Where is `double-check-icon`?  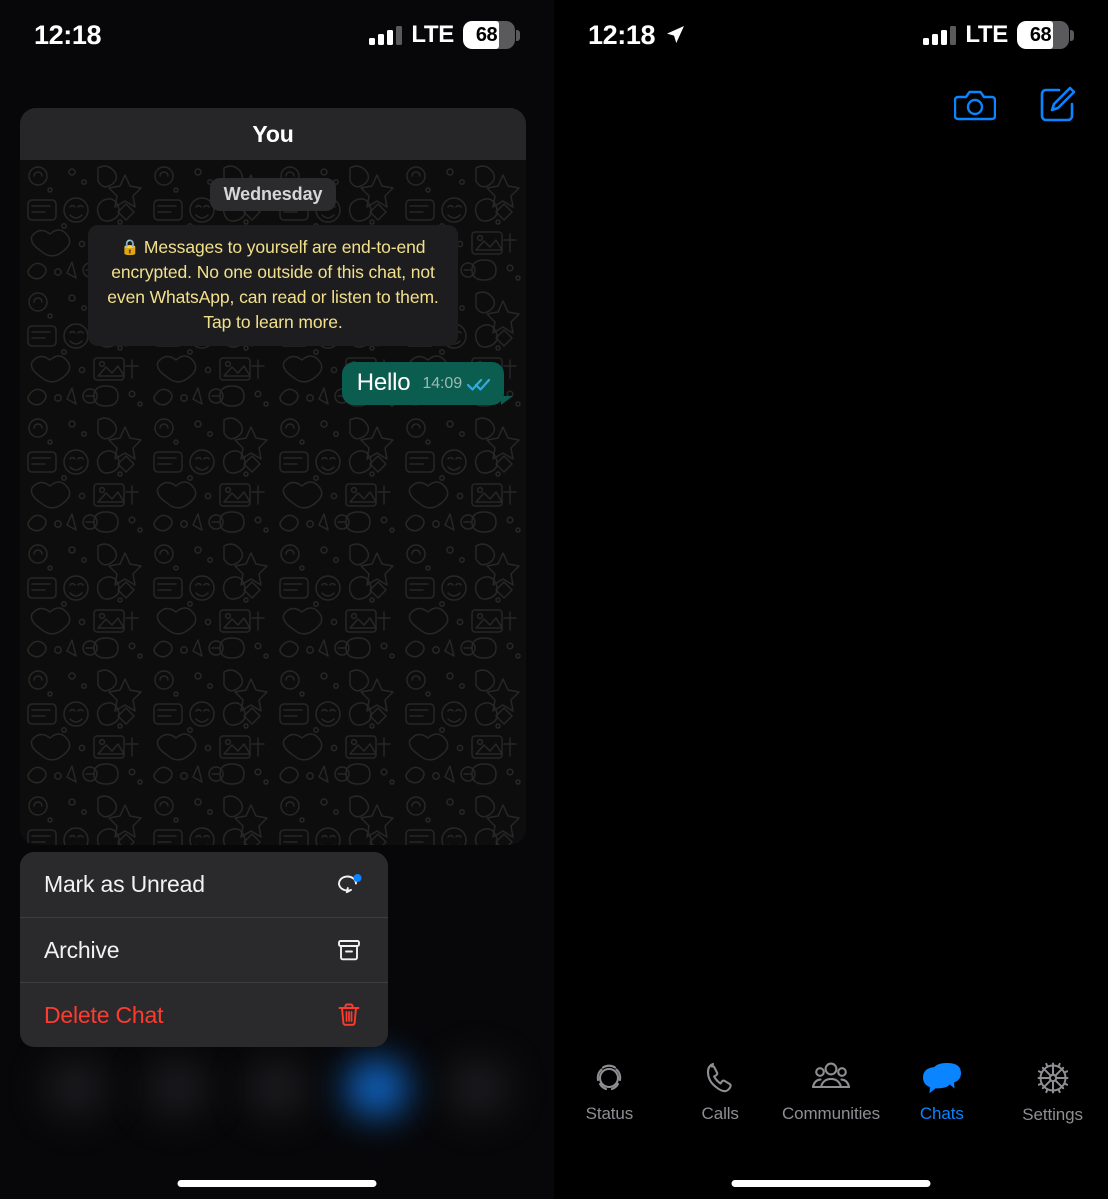 double-check-icon is located at coordinates (479, 384).